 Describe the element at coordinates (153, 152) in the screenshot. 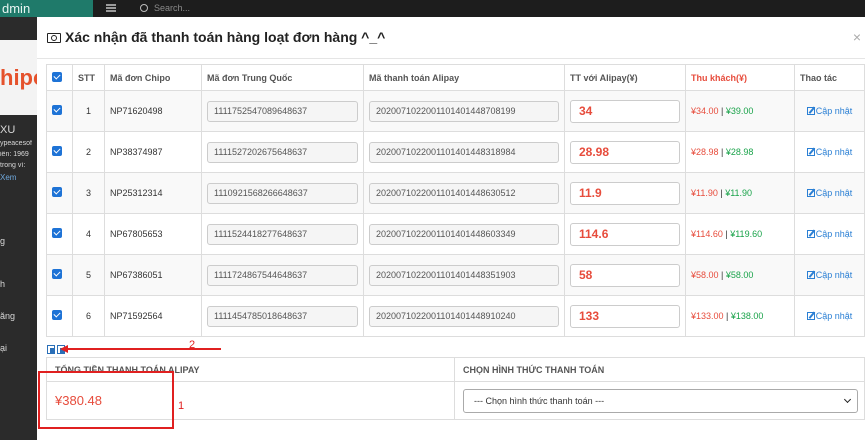

I see `row-chipo-order: NP38374987` at that location.